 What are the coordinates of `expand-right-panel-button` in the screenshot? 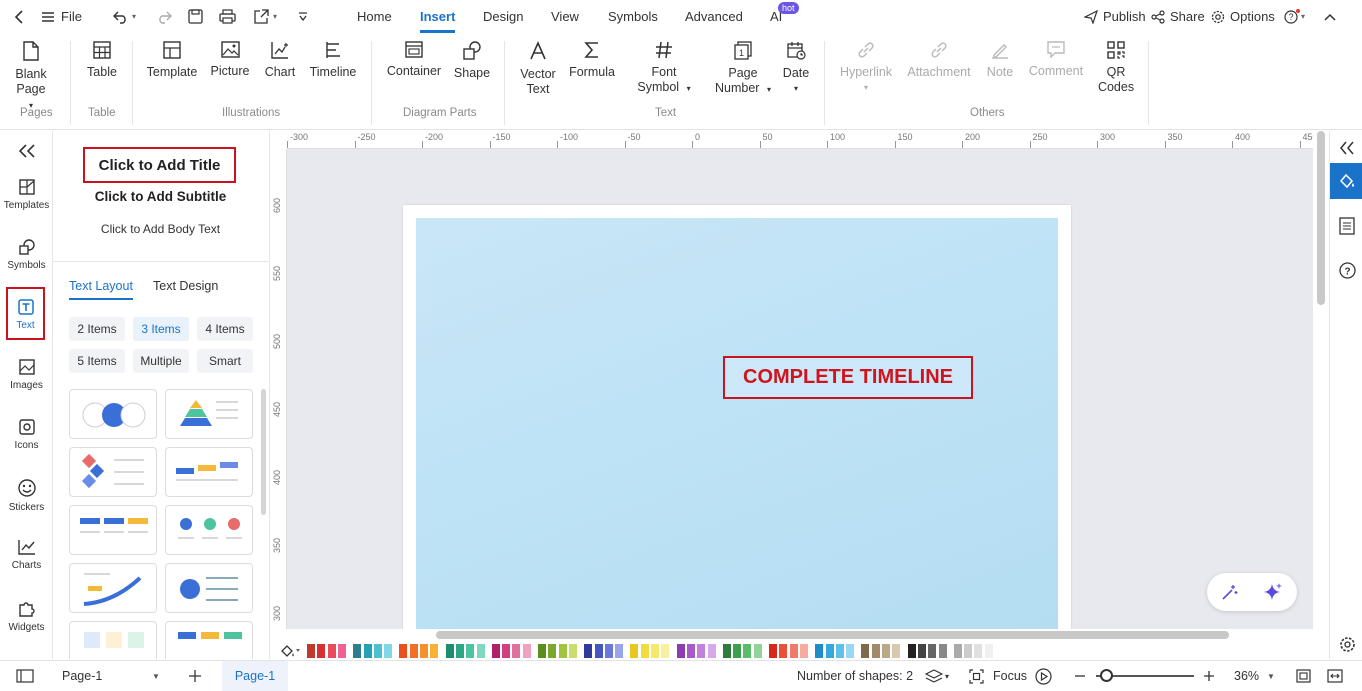 It's located at (1347, 149).